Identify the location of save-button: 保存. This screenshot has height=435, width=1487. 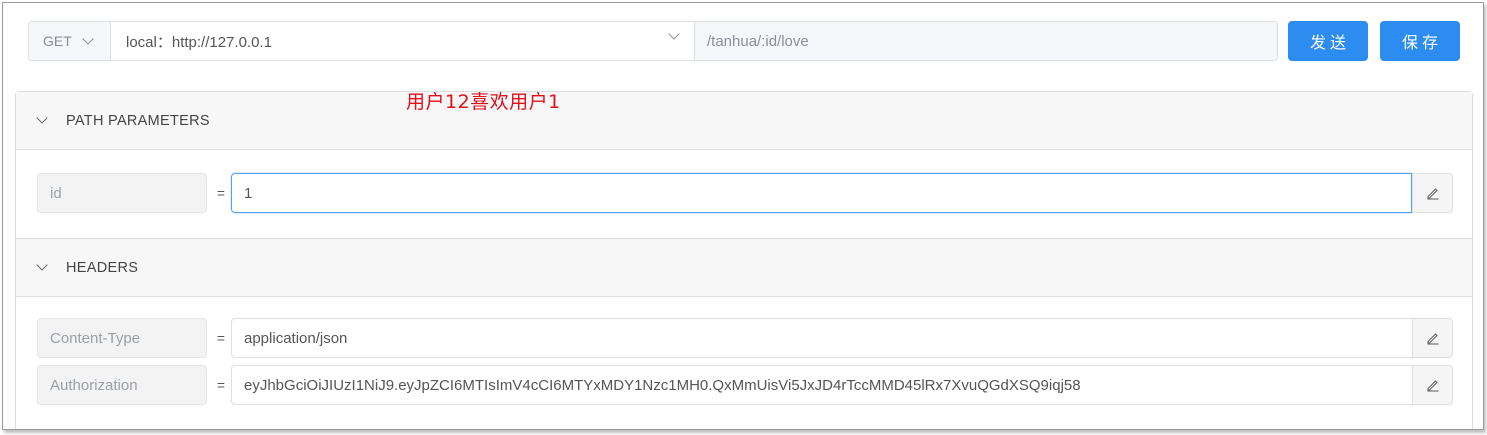
(1420, 41).